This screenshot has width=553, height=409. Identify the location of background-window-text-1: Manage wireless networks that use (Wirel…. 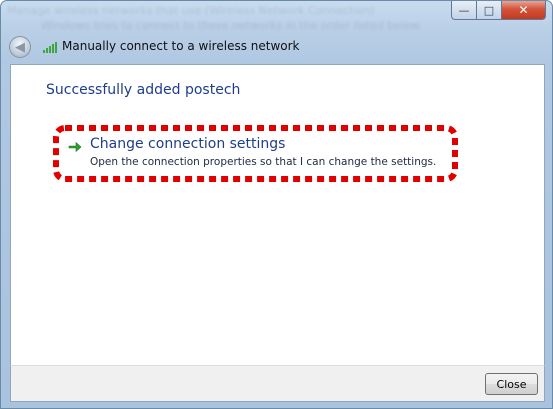
(191, 10).